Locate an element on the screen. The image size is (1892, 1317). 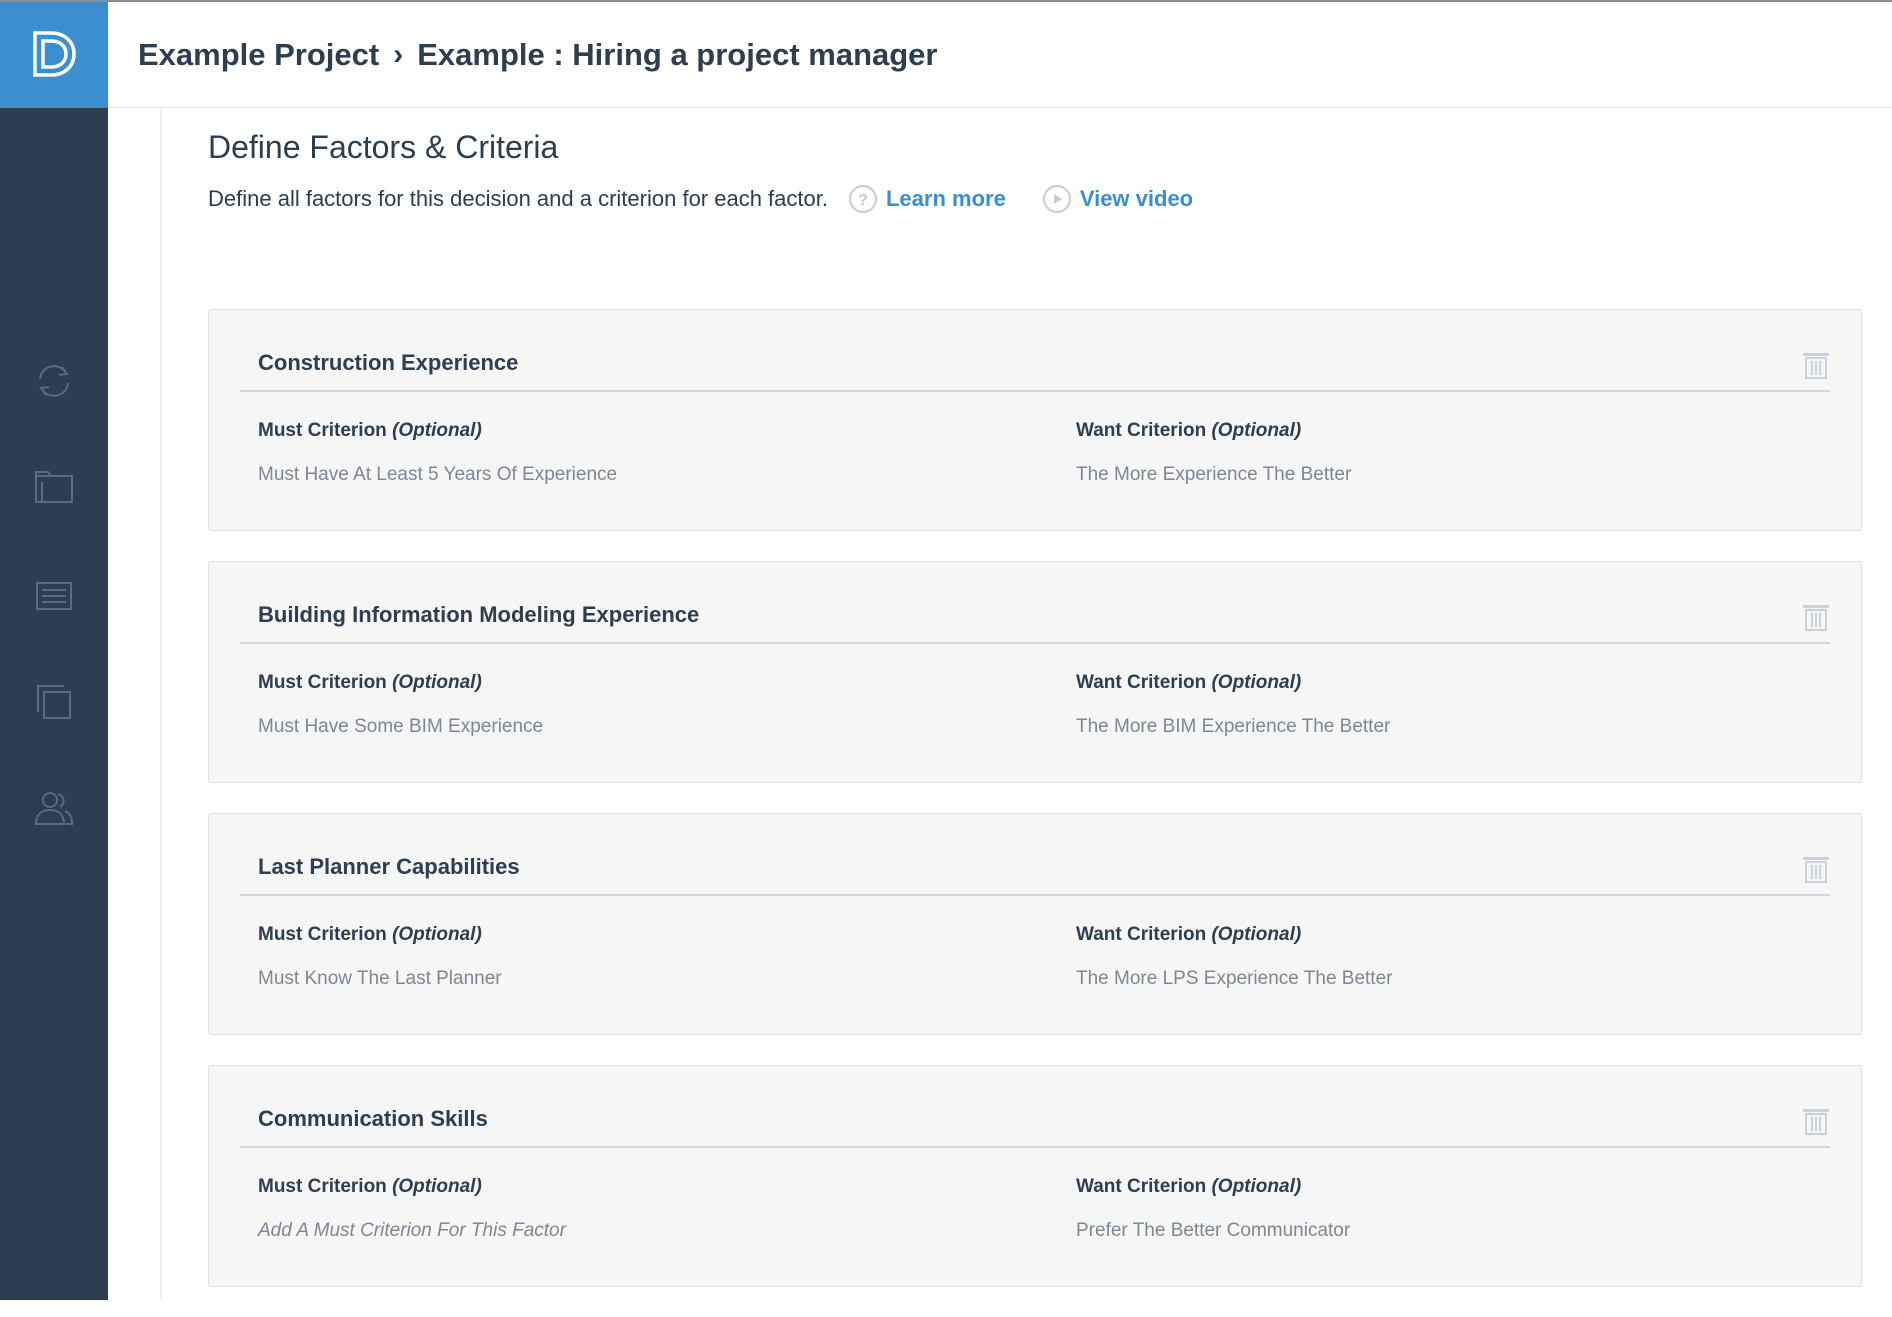
window-top-border is located at coordinates (946, 1).